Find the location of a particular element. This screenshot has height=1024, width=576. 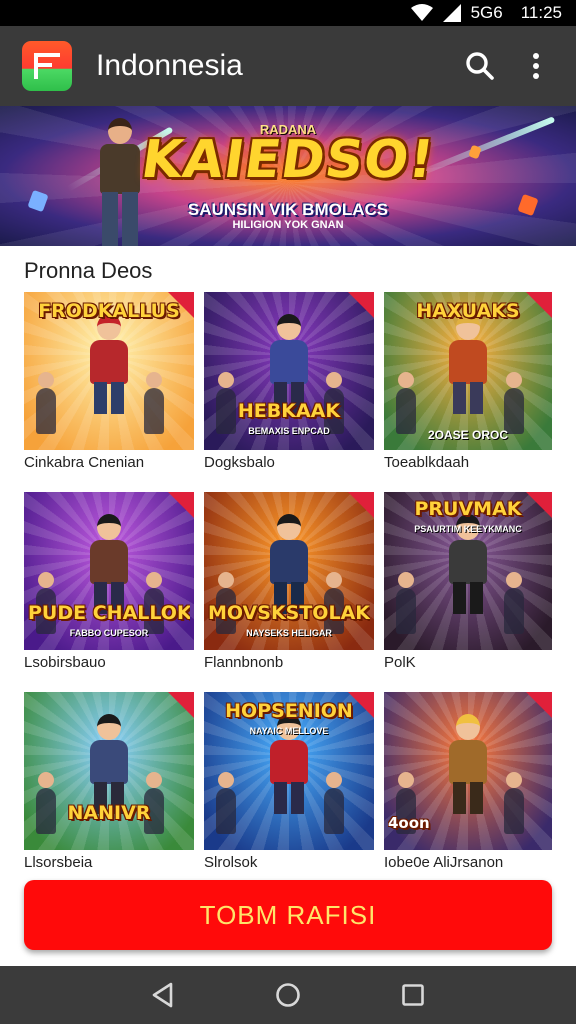

game-thumbnail: 4oon is located at coordinates (468, 771).